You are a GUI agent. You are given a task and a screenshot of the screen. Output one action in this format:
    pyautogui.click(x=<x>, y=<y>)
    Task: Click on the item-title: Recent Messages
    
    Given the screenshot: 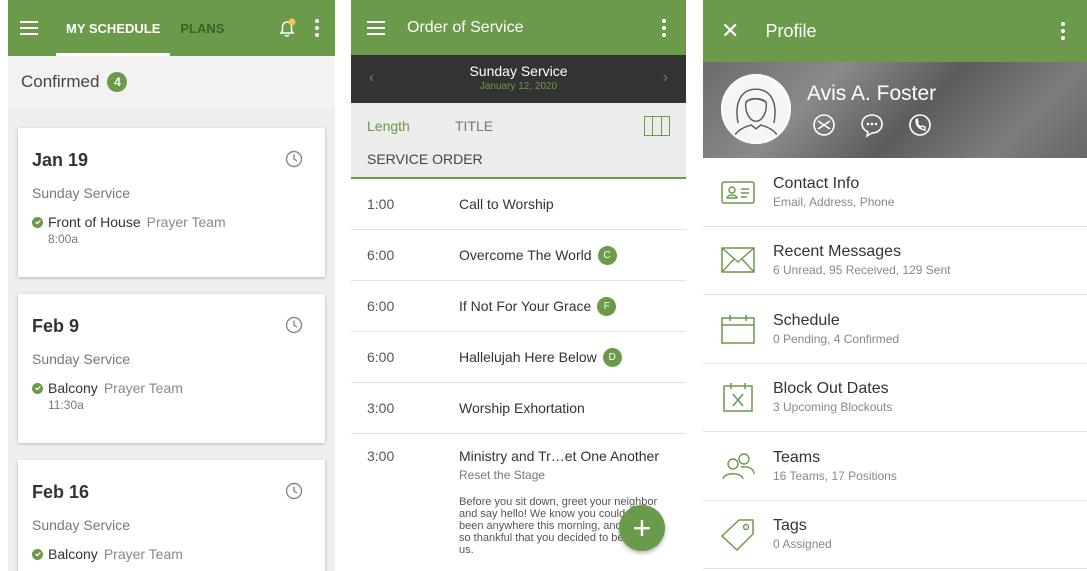 What is the action you would take?
    pyautogui.click(x=837, y=252)
    